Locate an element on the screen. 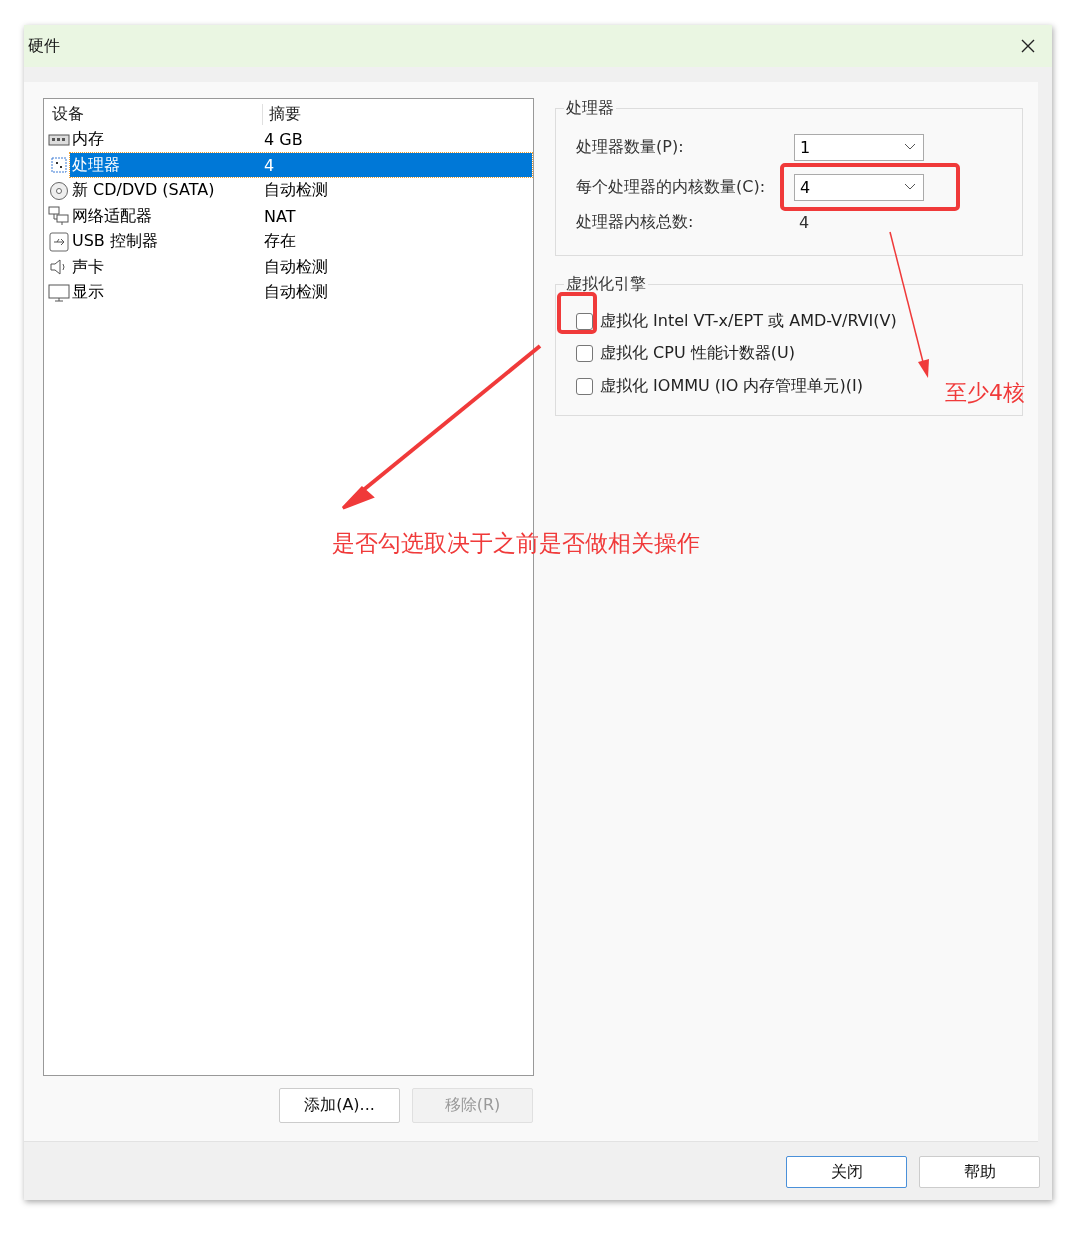 The height and width of the screenshot is (1233, 1080). annotation-text: 是否勾选取决于之前是否做相关操作 is located at coordinates (516, 543).